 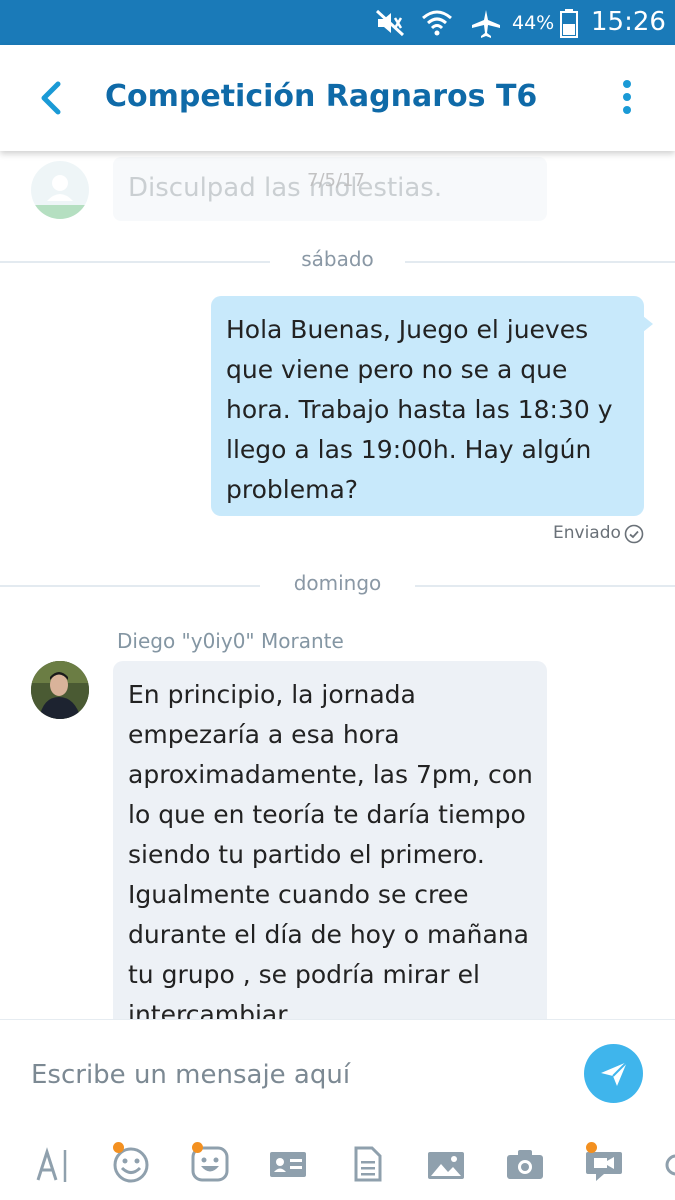 What do you see at coordinates (51, 98) in the screenshot?
I see `chevron-left-icon` at bounding box center [51, 98].